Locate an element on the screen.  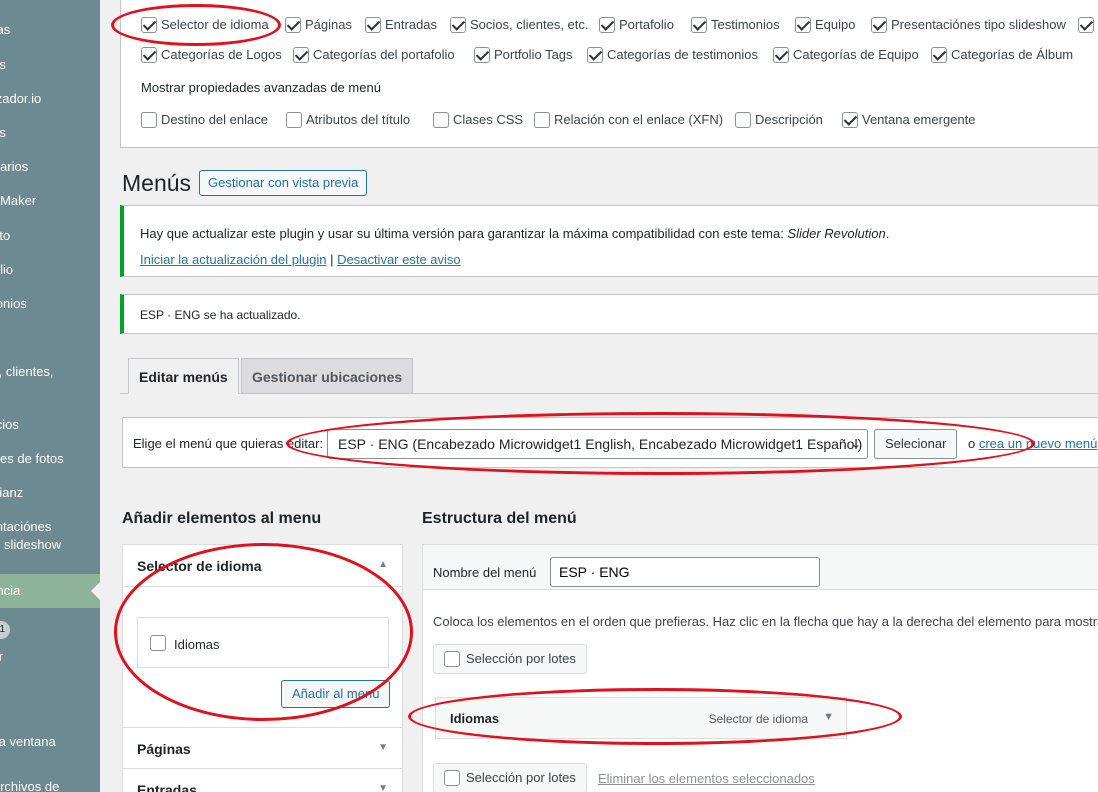
create-new-menu-link: crea un nuevo menú is located at coordinates (1038, 443).